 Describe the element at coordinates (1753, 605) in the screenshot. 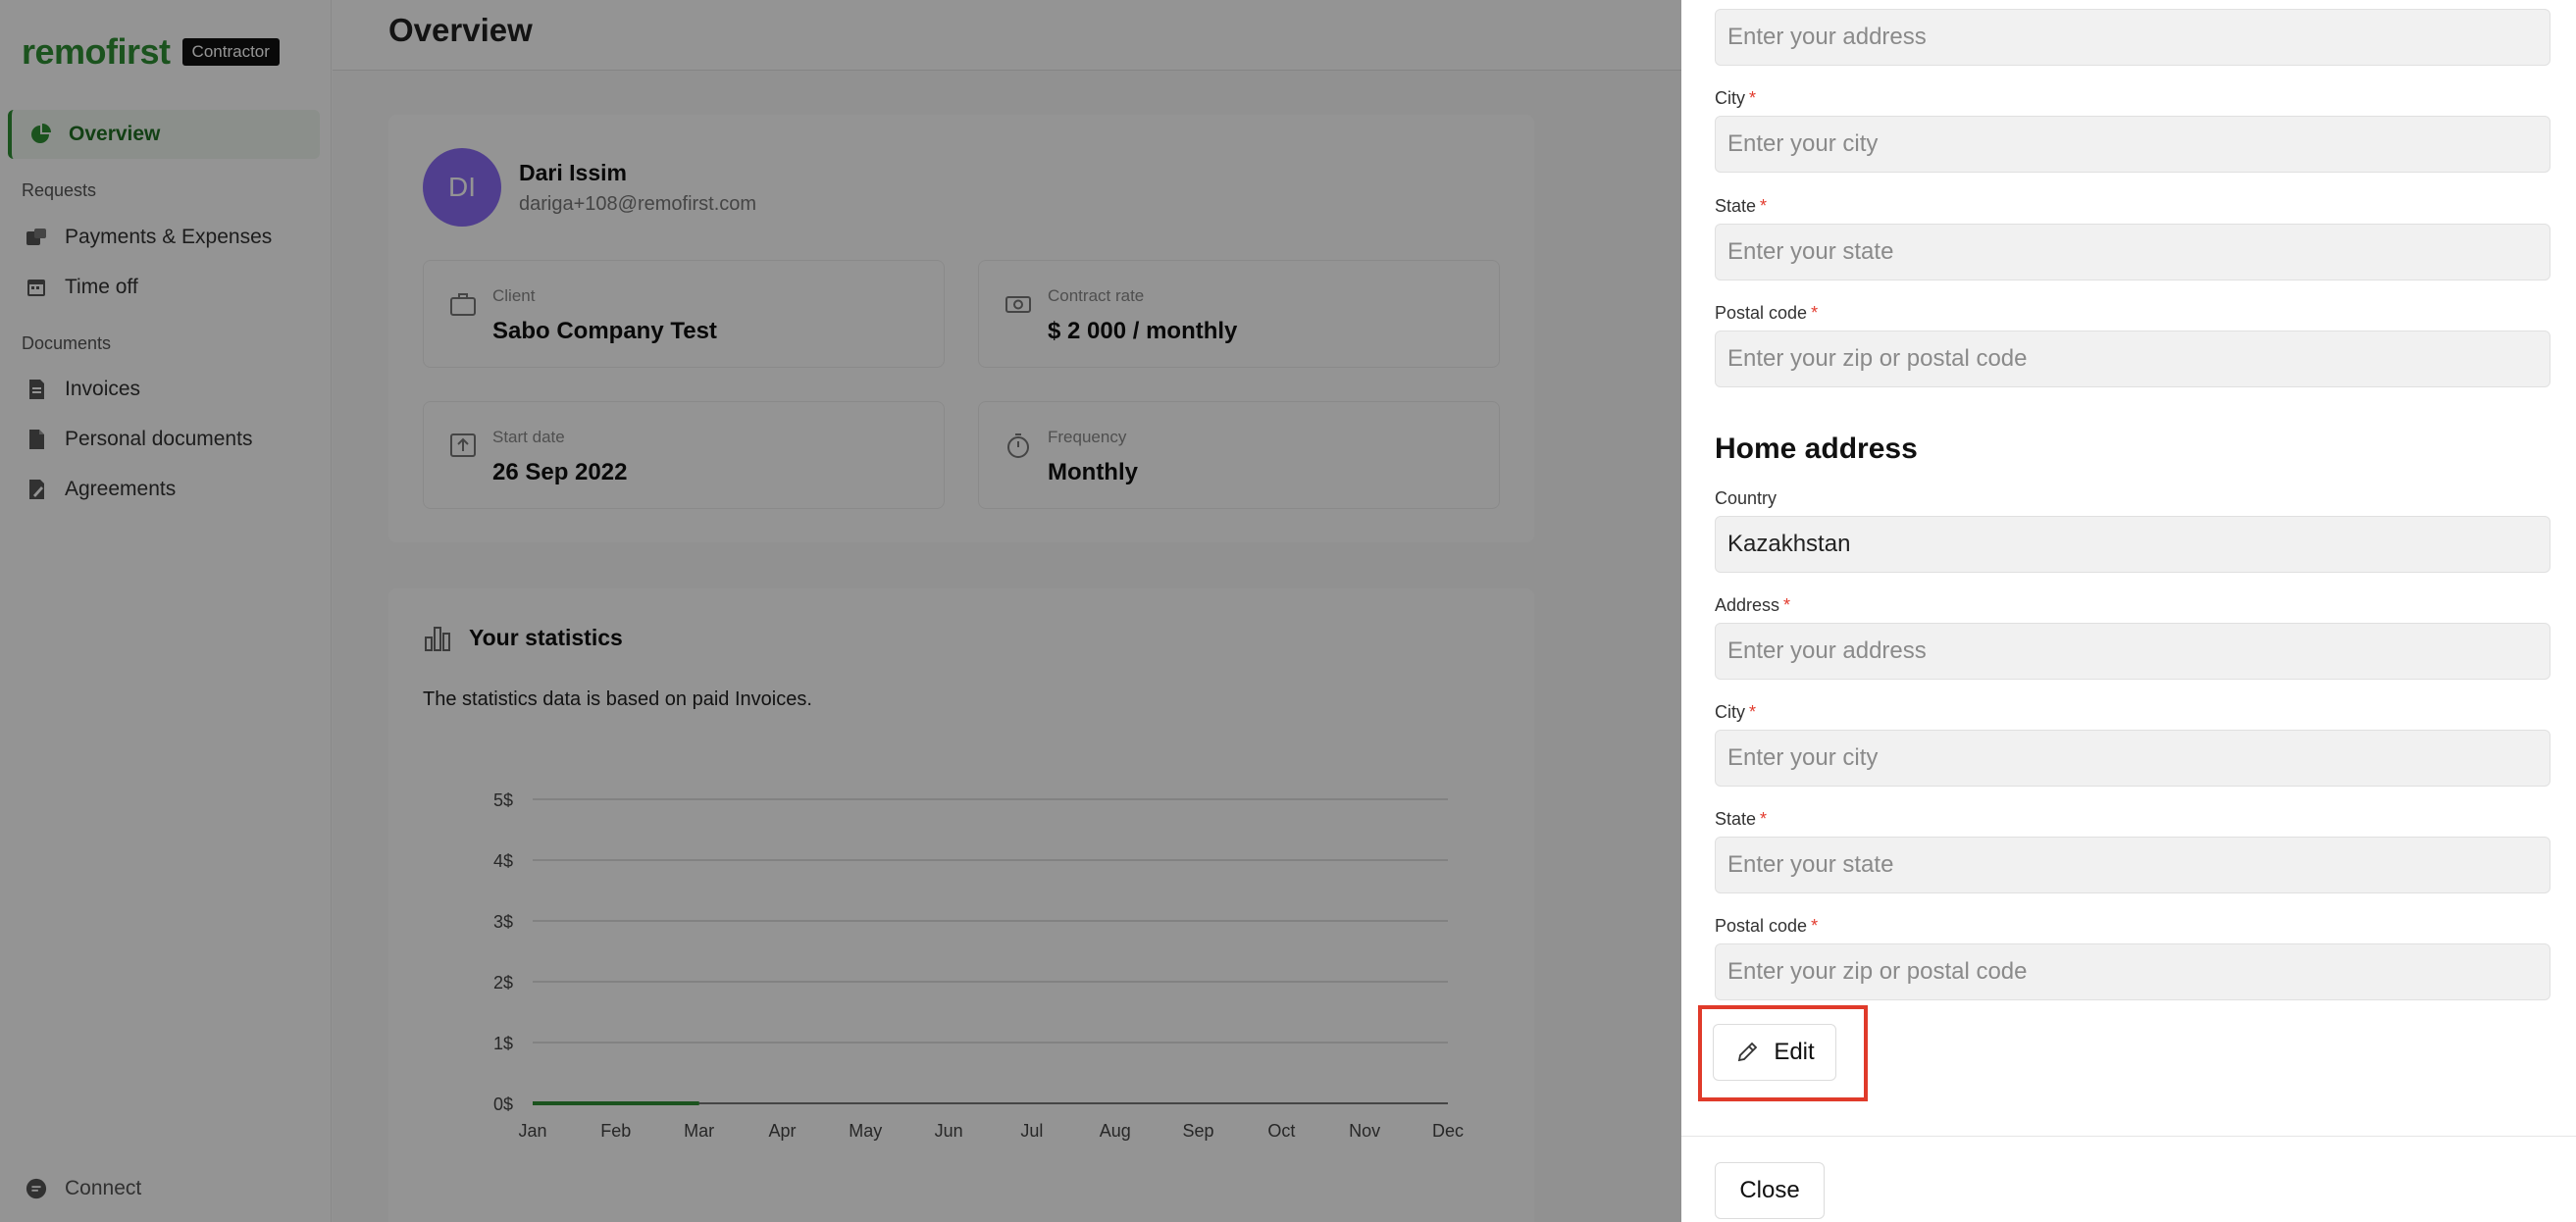

I see `home-address-label: Address *` at that location.